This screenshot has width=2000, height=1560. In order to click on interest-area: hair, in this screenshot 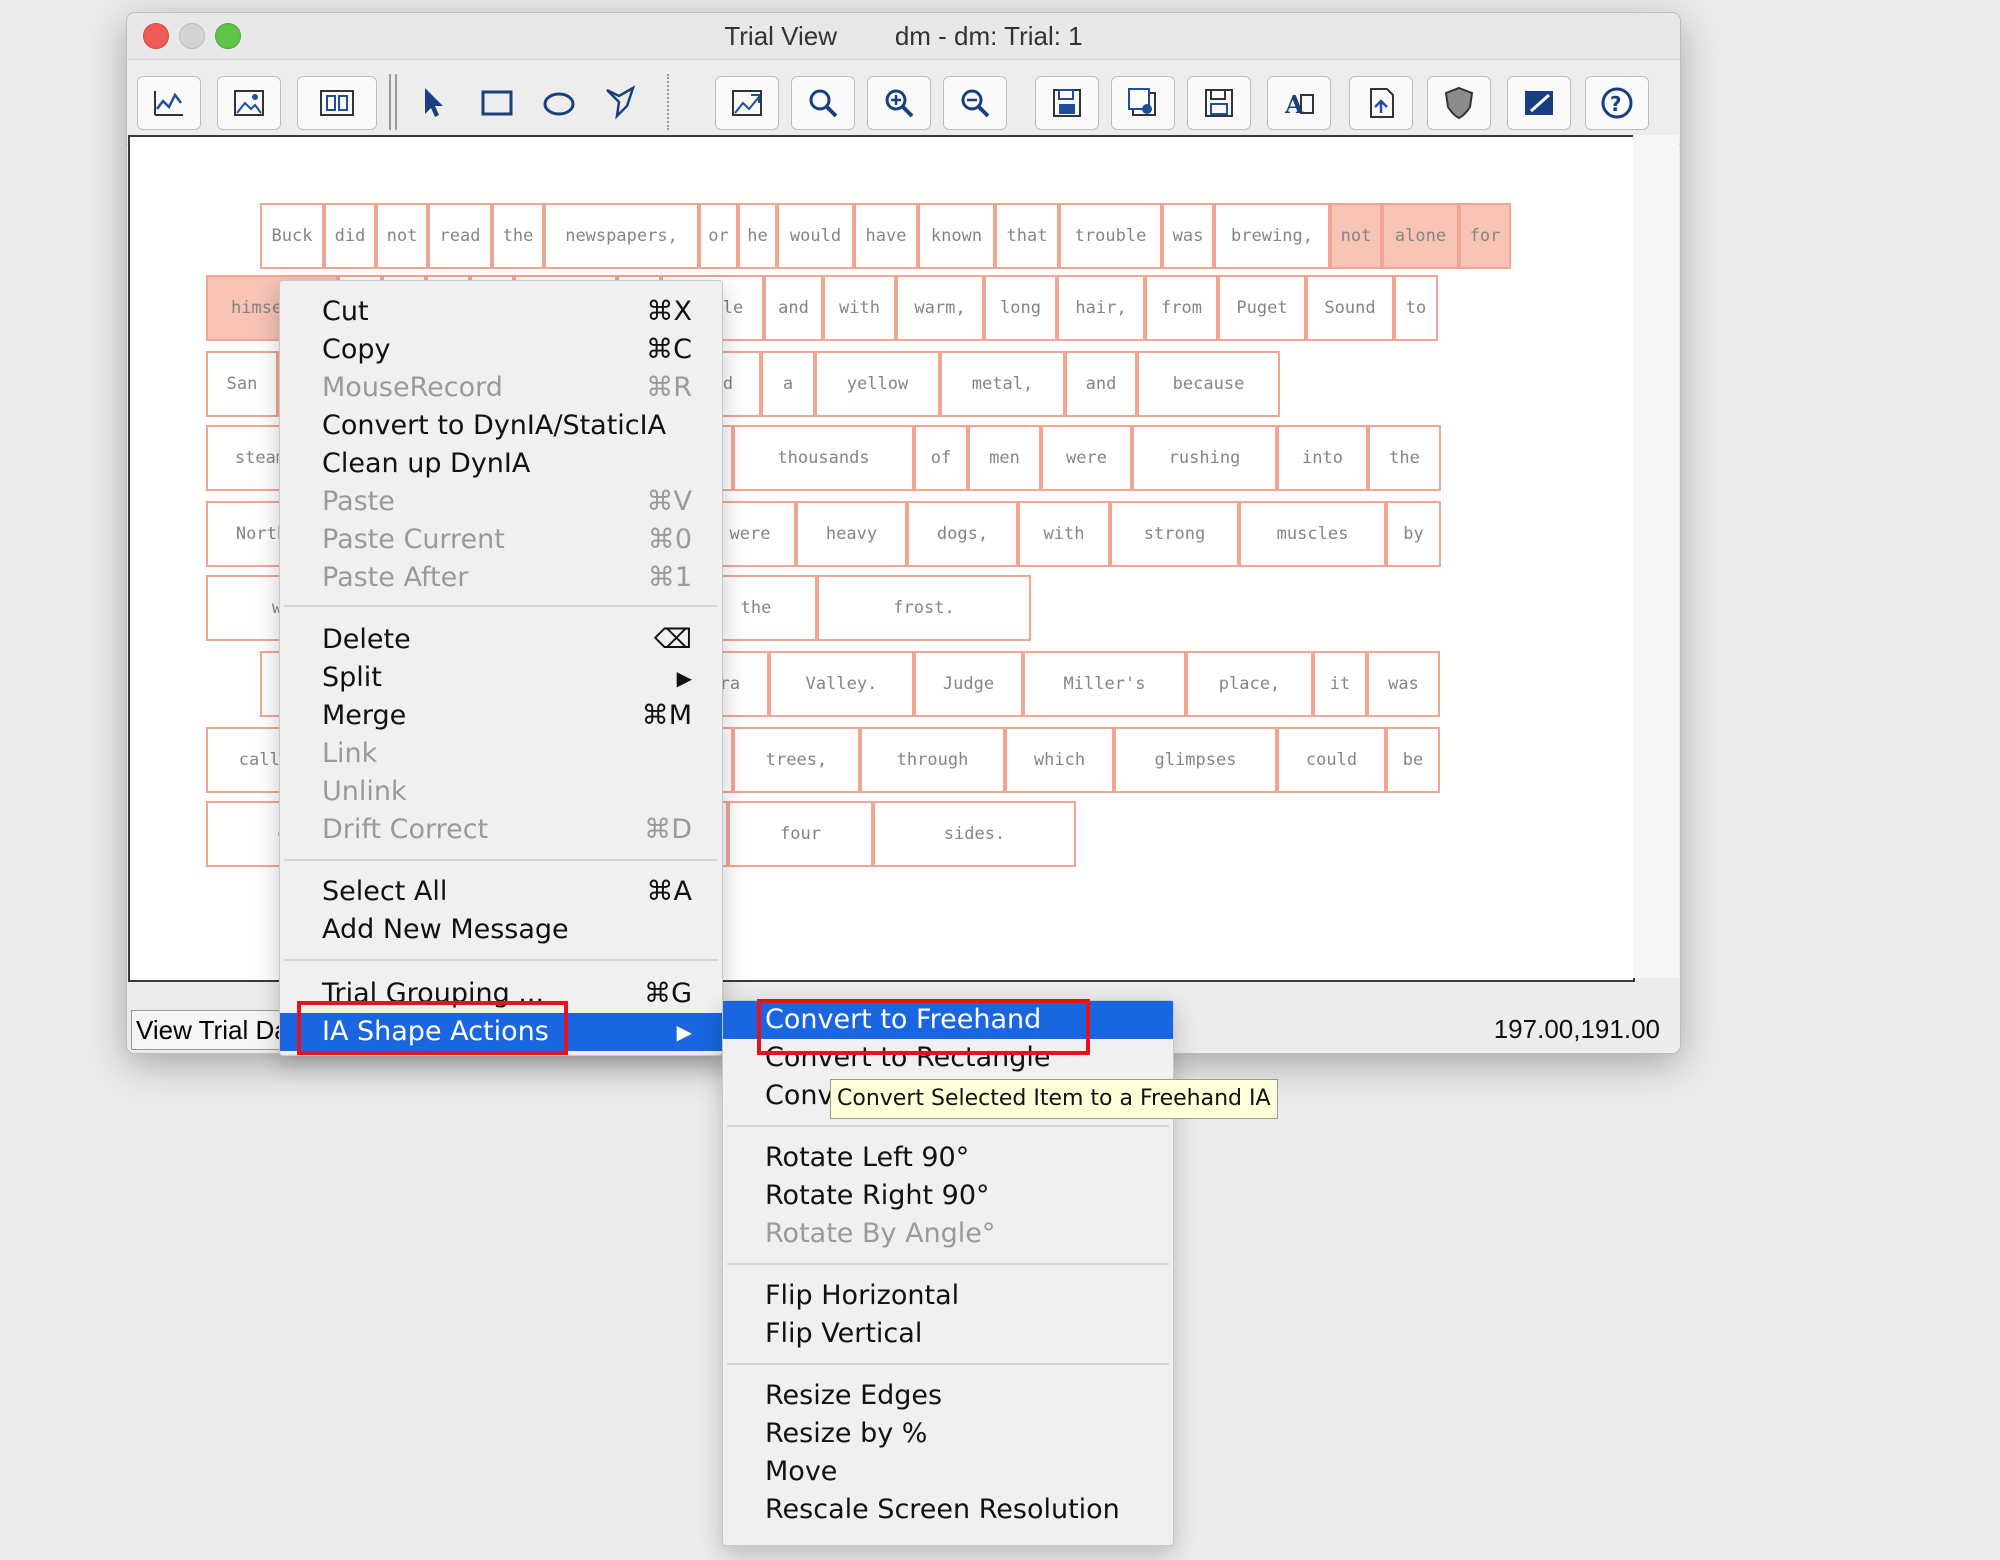, I will do `click(1101, 308)`.